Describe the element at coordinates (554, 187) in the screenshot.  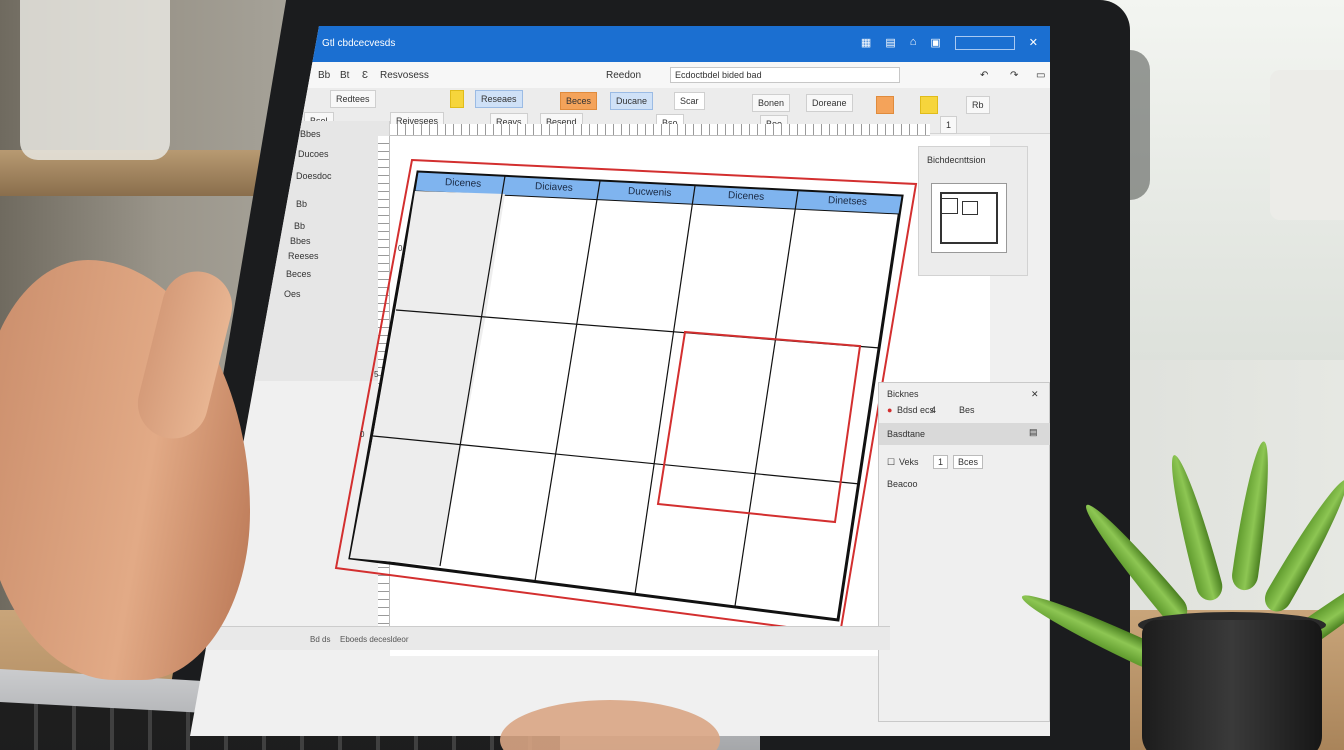
I see `table-header-2: Diciaves` at that location.